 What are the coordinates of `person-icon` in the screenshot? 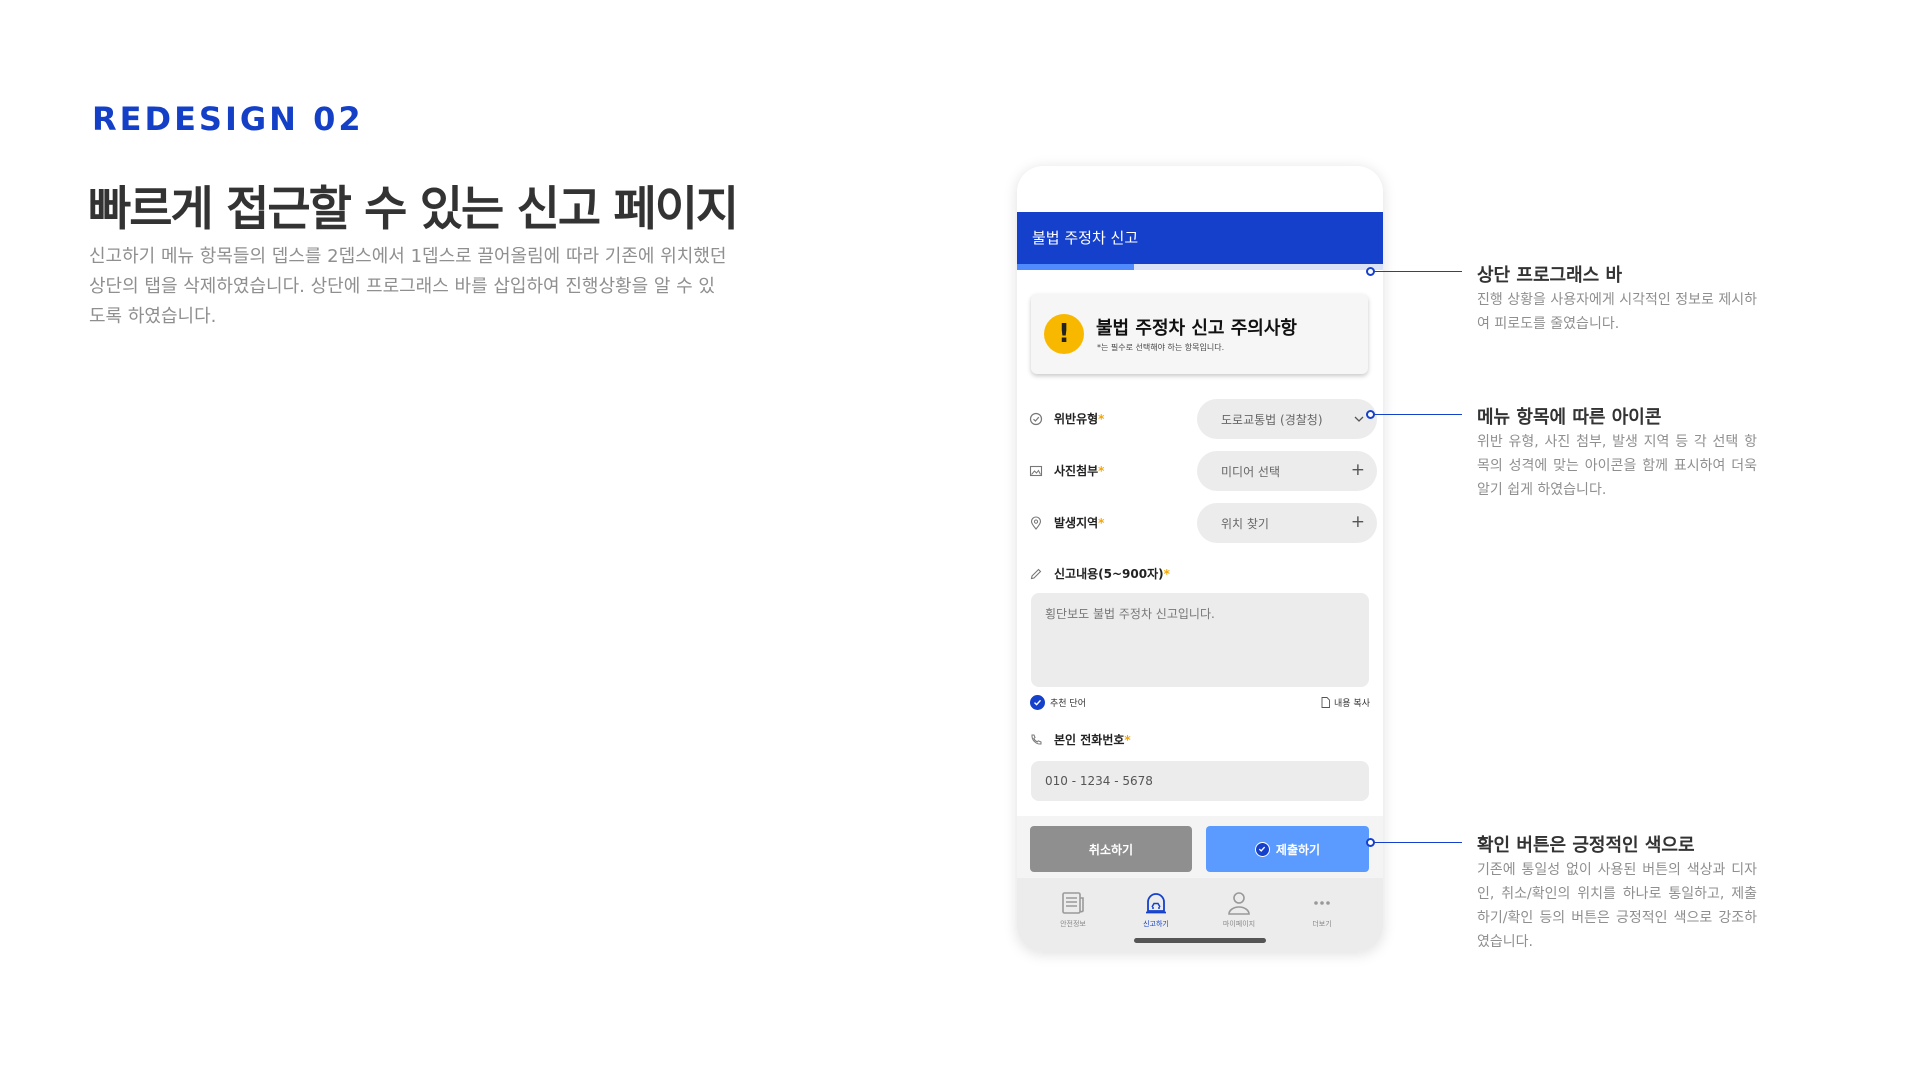 It's located at (1239, 903).